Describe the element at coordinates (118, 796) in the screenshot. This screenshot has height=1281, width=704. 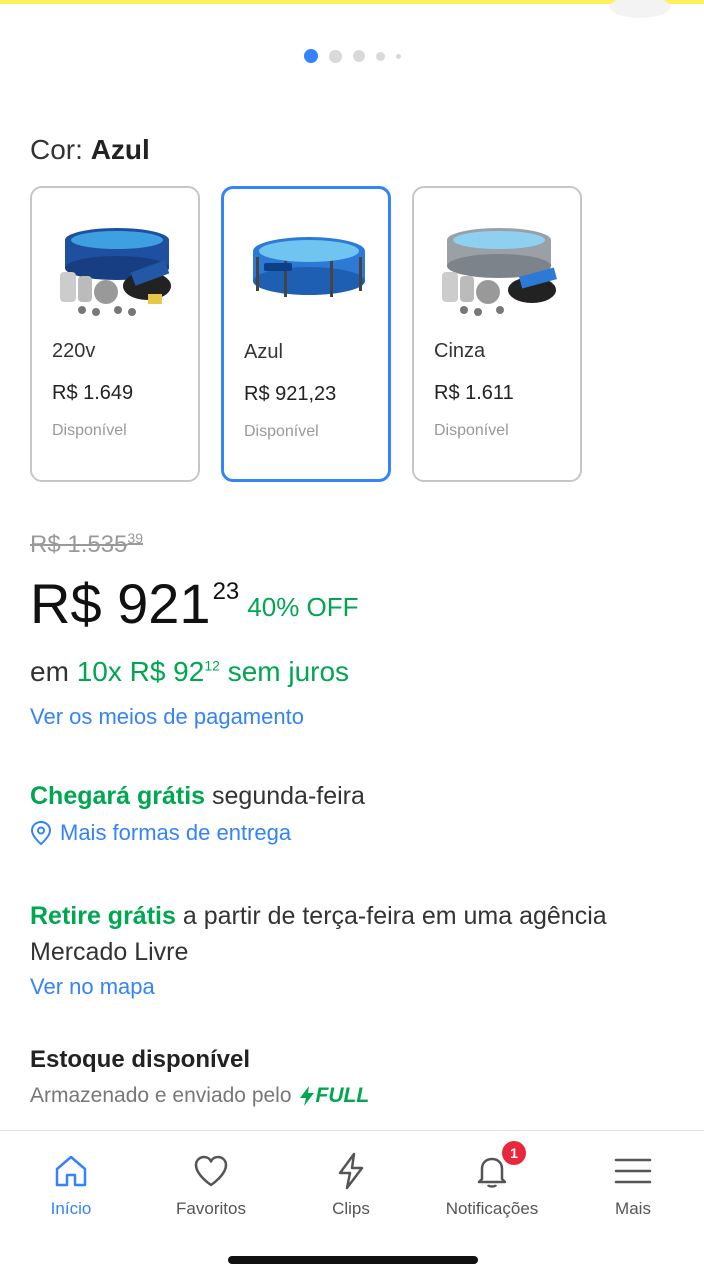
I see `free-shipping-label: Chegará grátis` at that location.